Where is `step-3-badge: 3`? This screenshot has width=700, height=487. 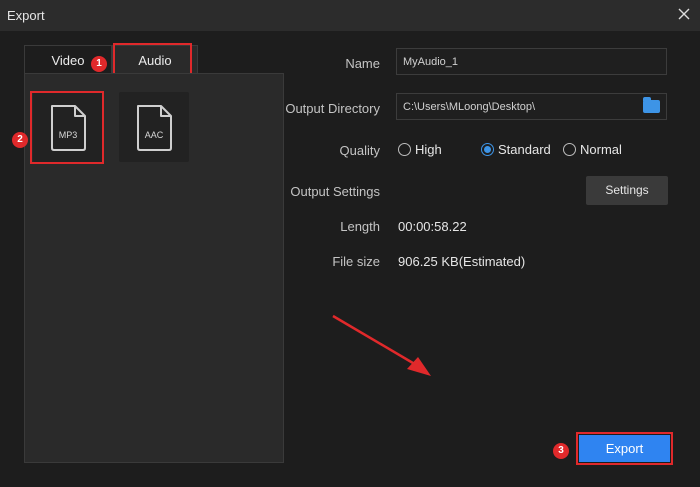
step-3-badge: 3 is located at coordinates (561, 451).